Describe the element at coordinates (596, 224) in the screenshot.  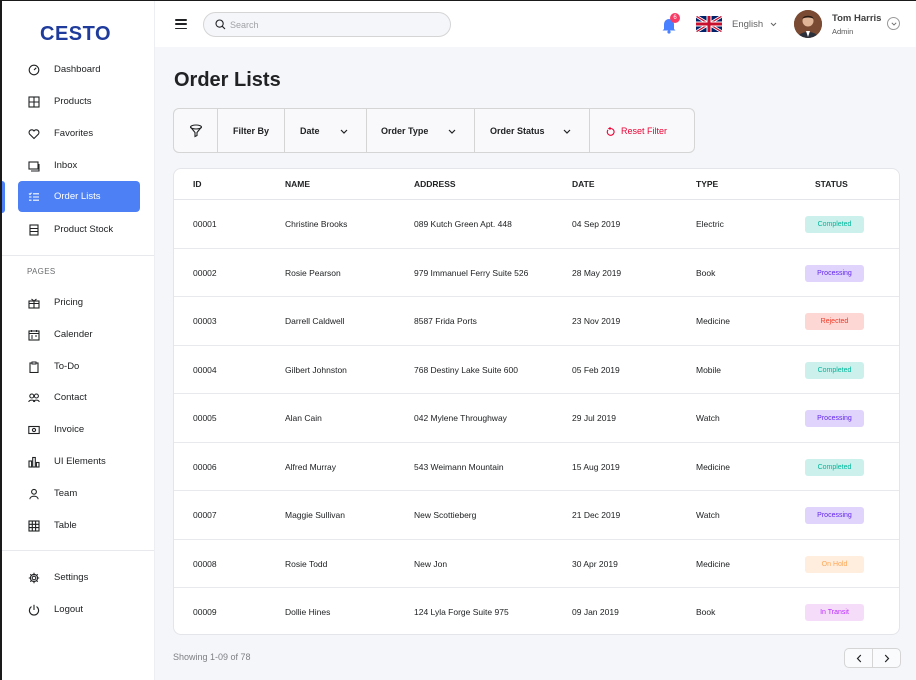
I see `cell-date: 04 Sep 2019` at that location.